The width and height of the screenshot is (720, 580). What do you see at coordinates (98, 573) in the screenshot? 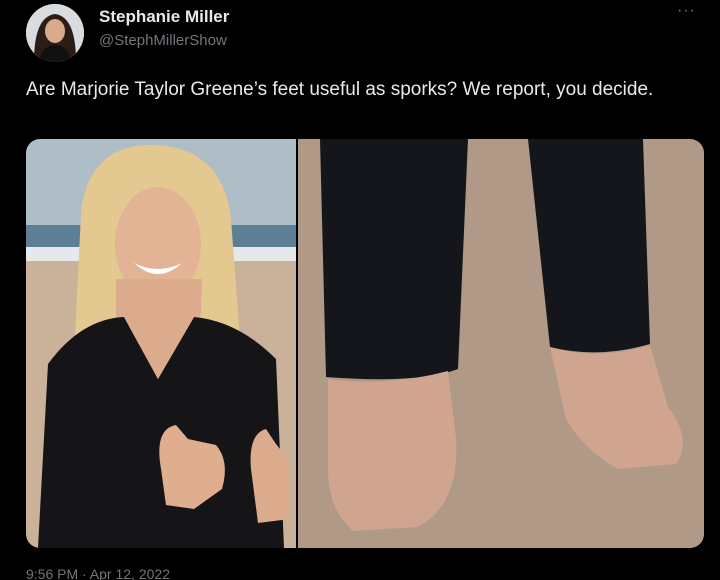
I see `tweet-timestamp: 9:56 PM · Apr 12, 2022` at bounding box center [98, 573].